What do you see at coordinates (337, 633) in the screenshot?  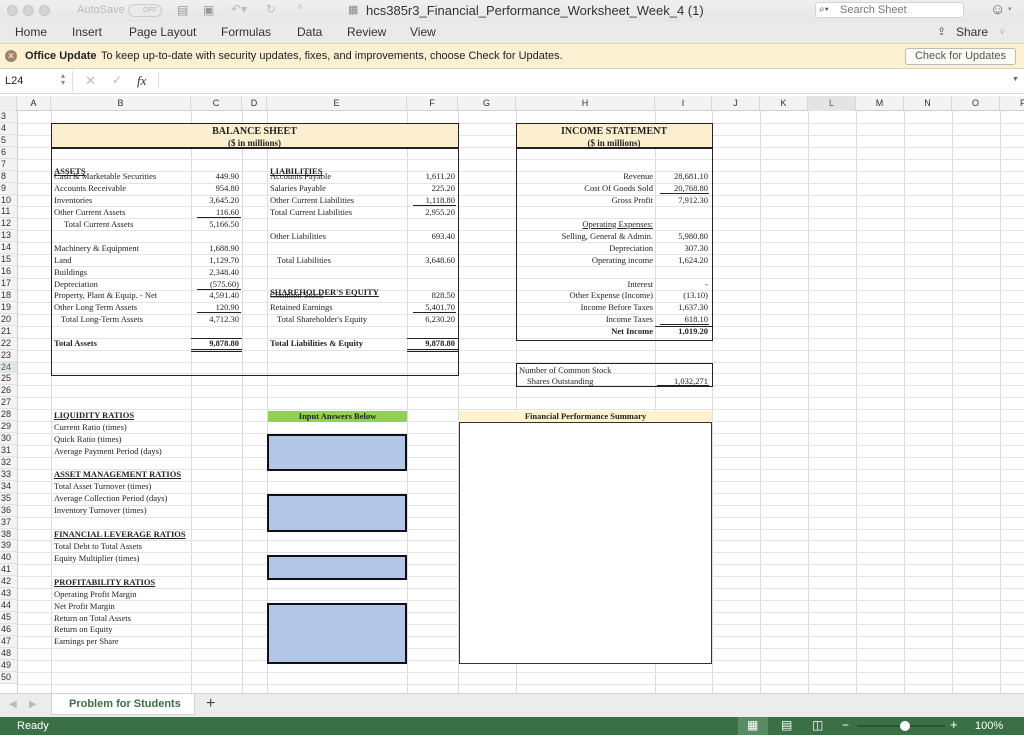 I see `profitability-answers-input` at bounding box center [337, 633].